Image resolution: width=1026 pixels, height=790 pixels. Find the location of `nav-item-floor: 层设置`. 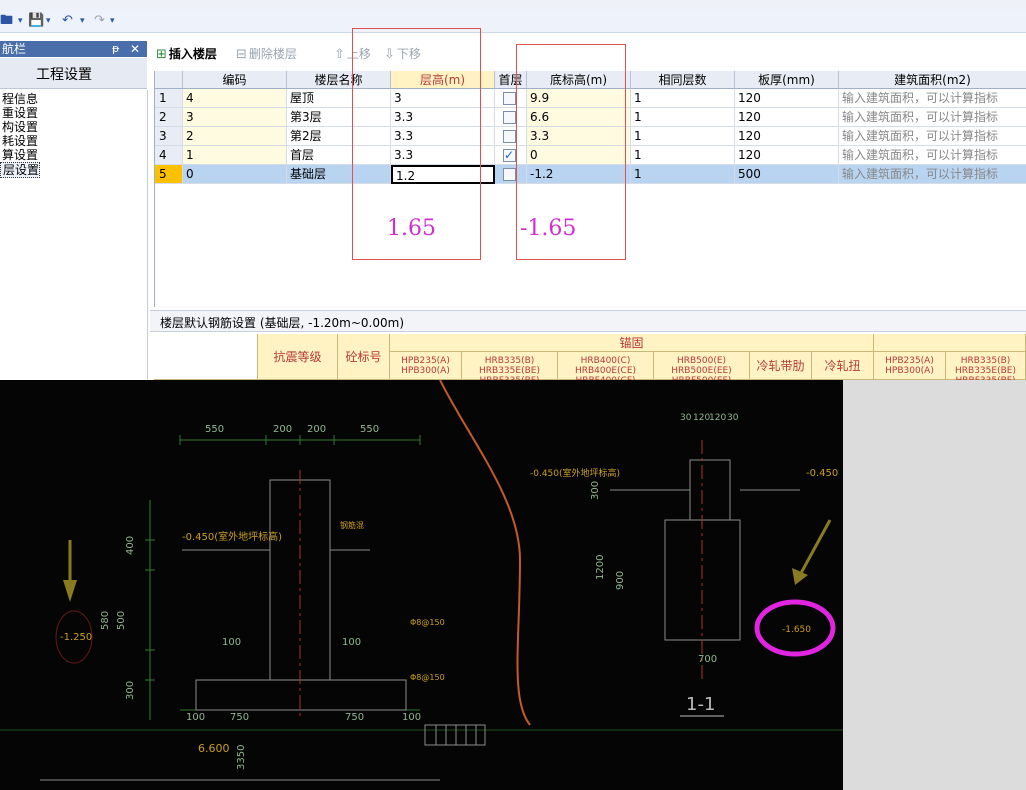

nav-item-floor: 层设置 is located at coordinates (20, 170).